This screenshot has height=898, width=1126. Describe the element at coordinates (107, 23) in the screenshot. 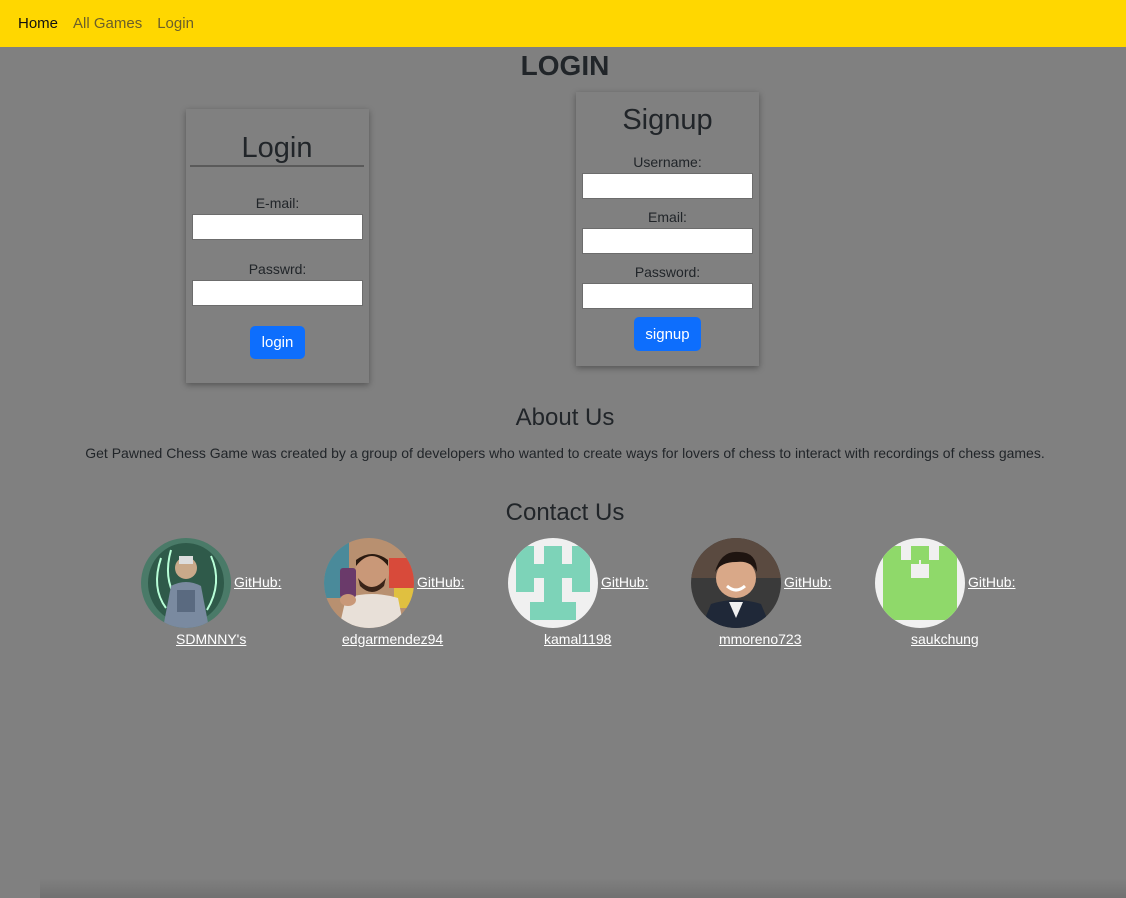

I see `nav-link-all-games: All Games` at that location.